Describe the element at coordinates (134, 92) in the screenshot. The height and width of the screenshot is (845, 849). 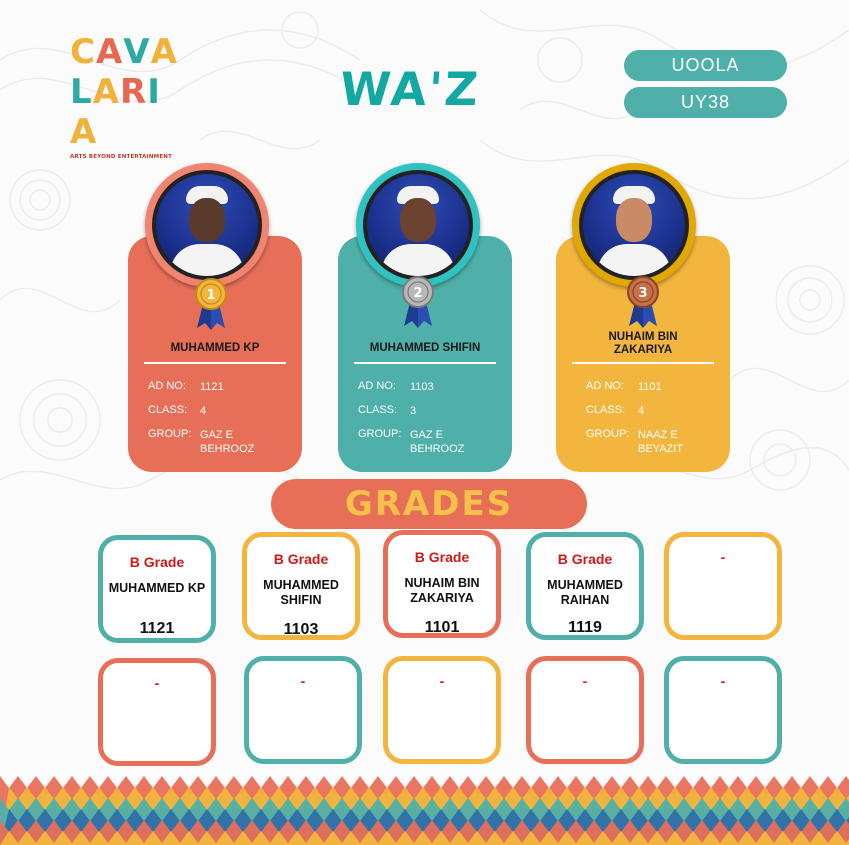
I see `logo-letter: R` at that location.